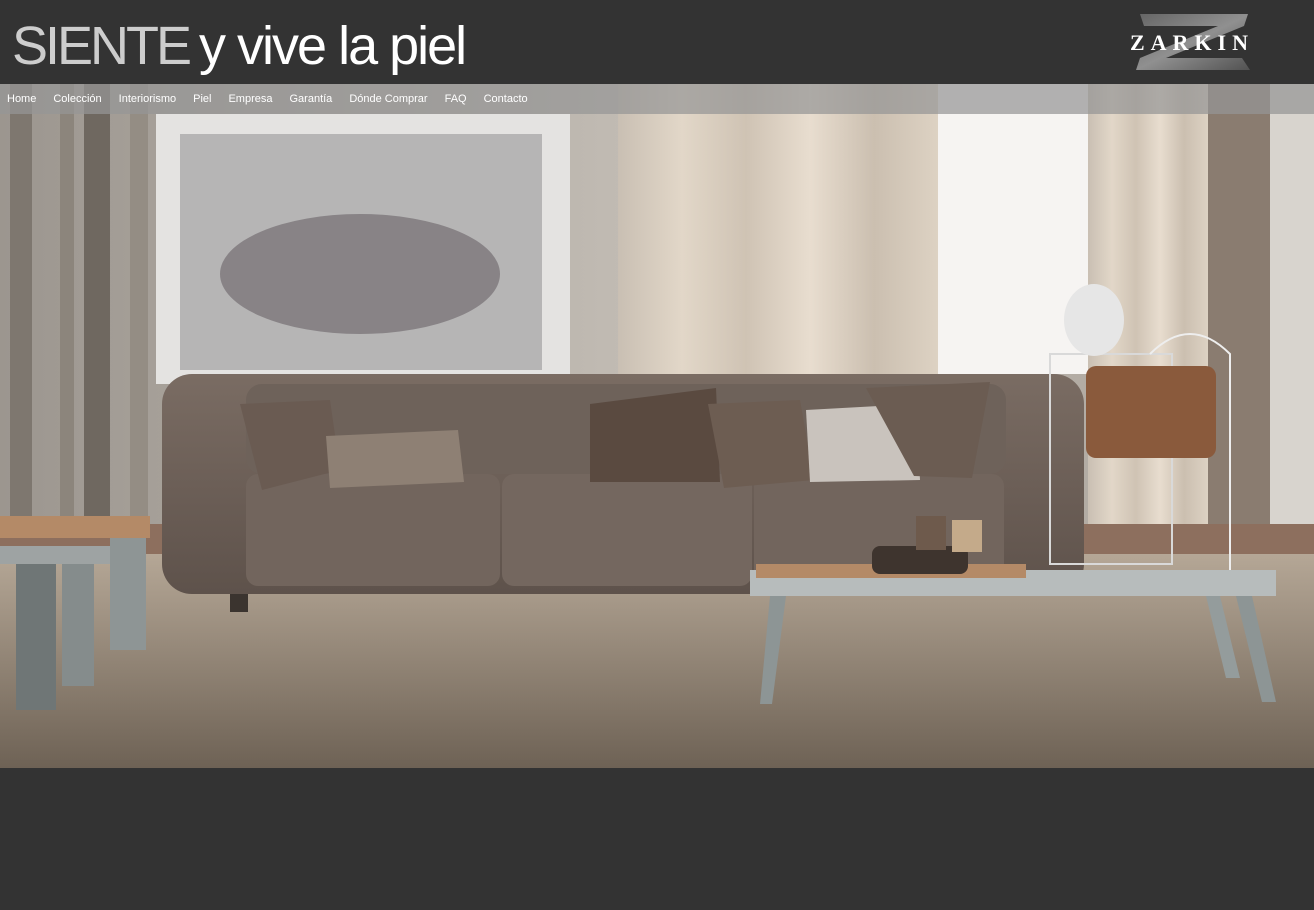 The width and height of the screenshot is (1314, 910). I want to click on nav-garantia-link: Garantía, so click(311, 99).